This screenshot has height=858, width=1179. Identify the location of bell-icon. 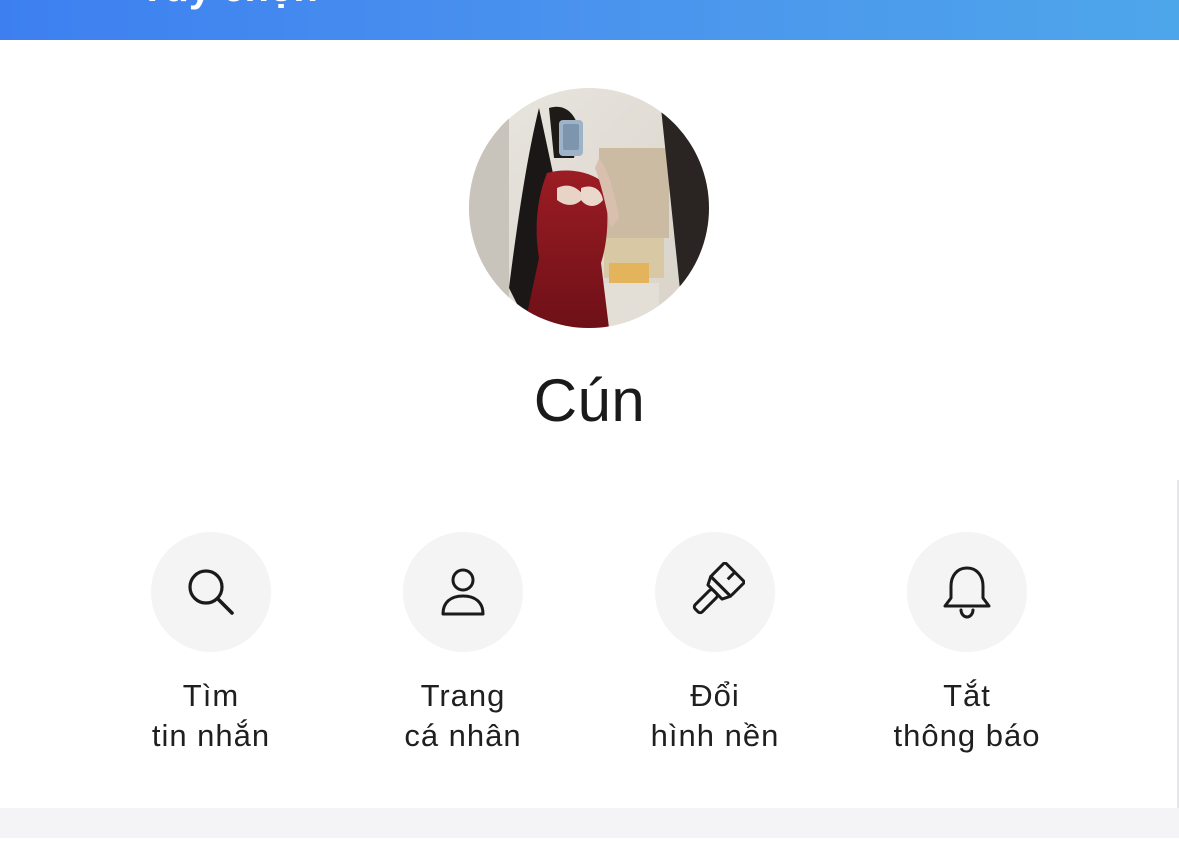
(967, 592).